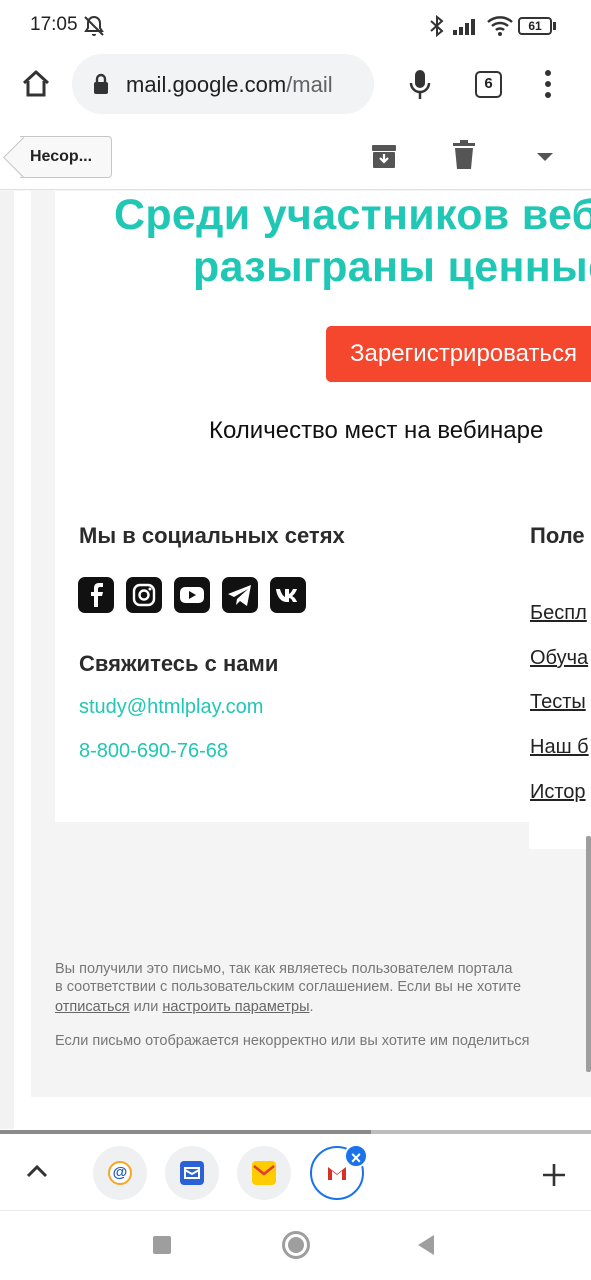 The width and height of the screenshot is (591, 1280). I want to click on seats-info: Количество мест на вебинаре, so click(376, 430).